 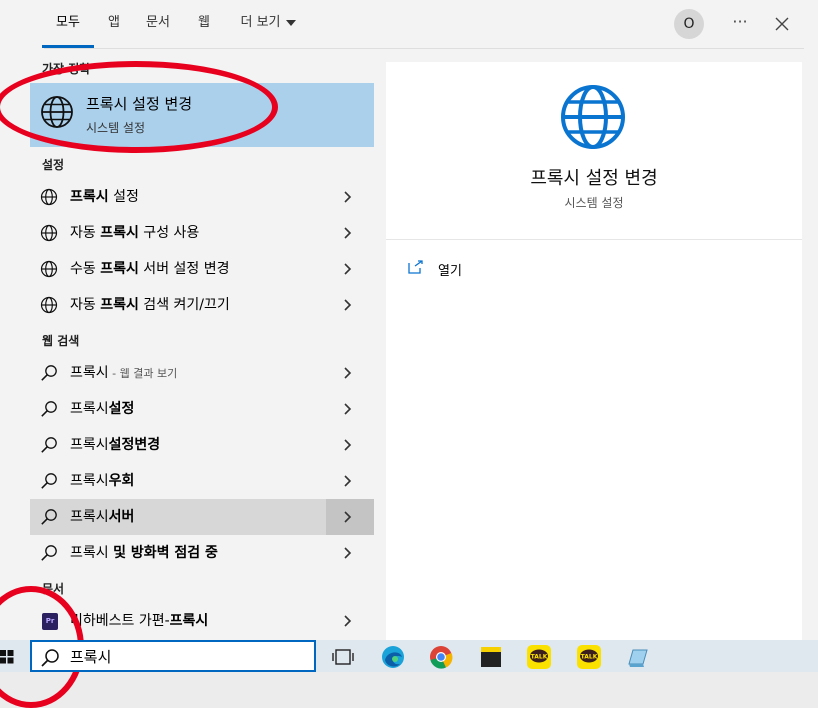 I want to click on settings-item: 프록시 설정, so click(x=202, y=197).